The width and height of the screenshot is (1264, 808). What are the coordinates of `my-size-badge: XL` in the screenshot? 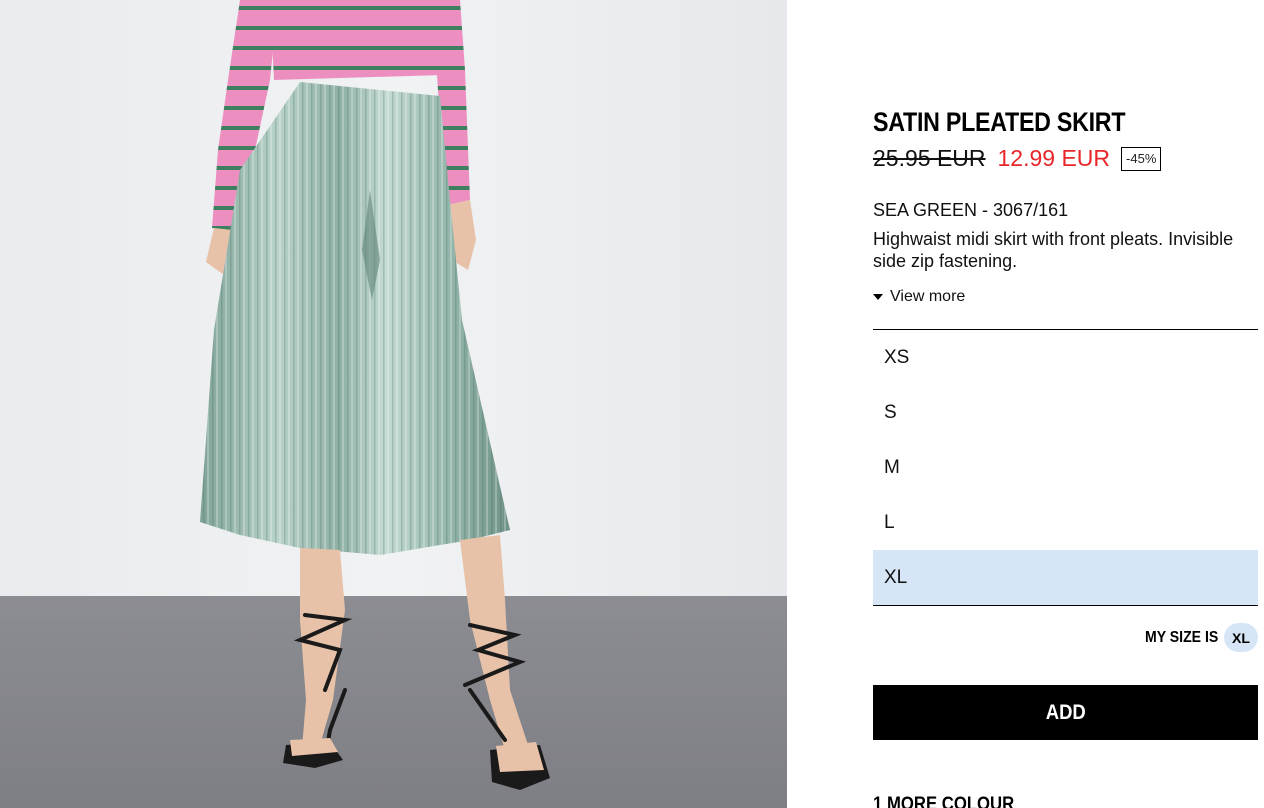 It's located at (1241, 637).